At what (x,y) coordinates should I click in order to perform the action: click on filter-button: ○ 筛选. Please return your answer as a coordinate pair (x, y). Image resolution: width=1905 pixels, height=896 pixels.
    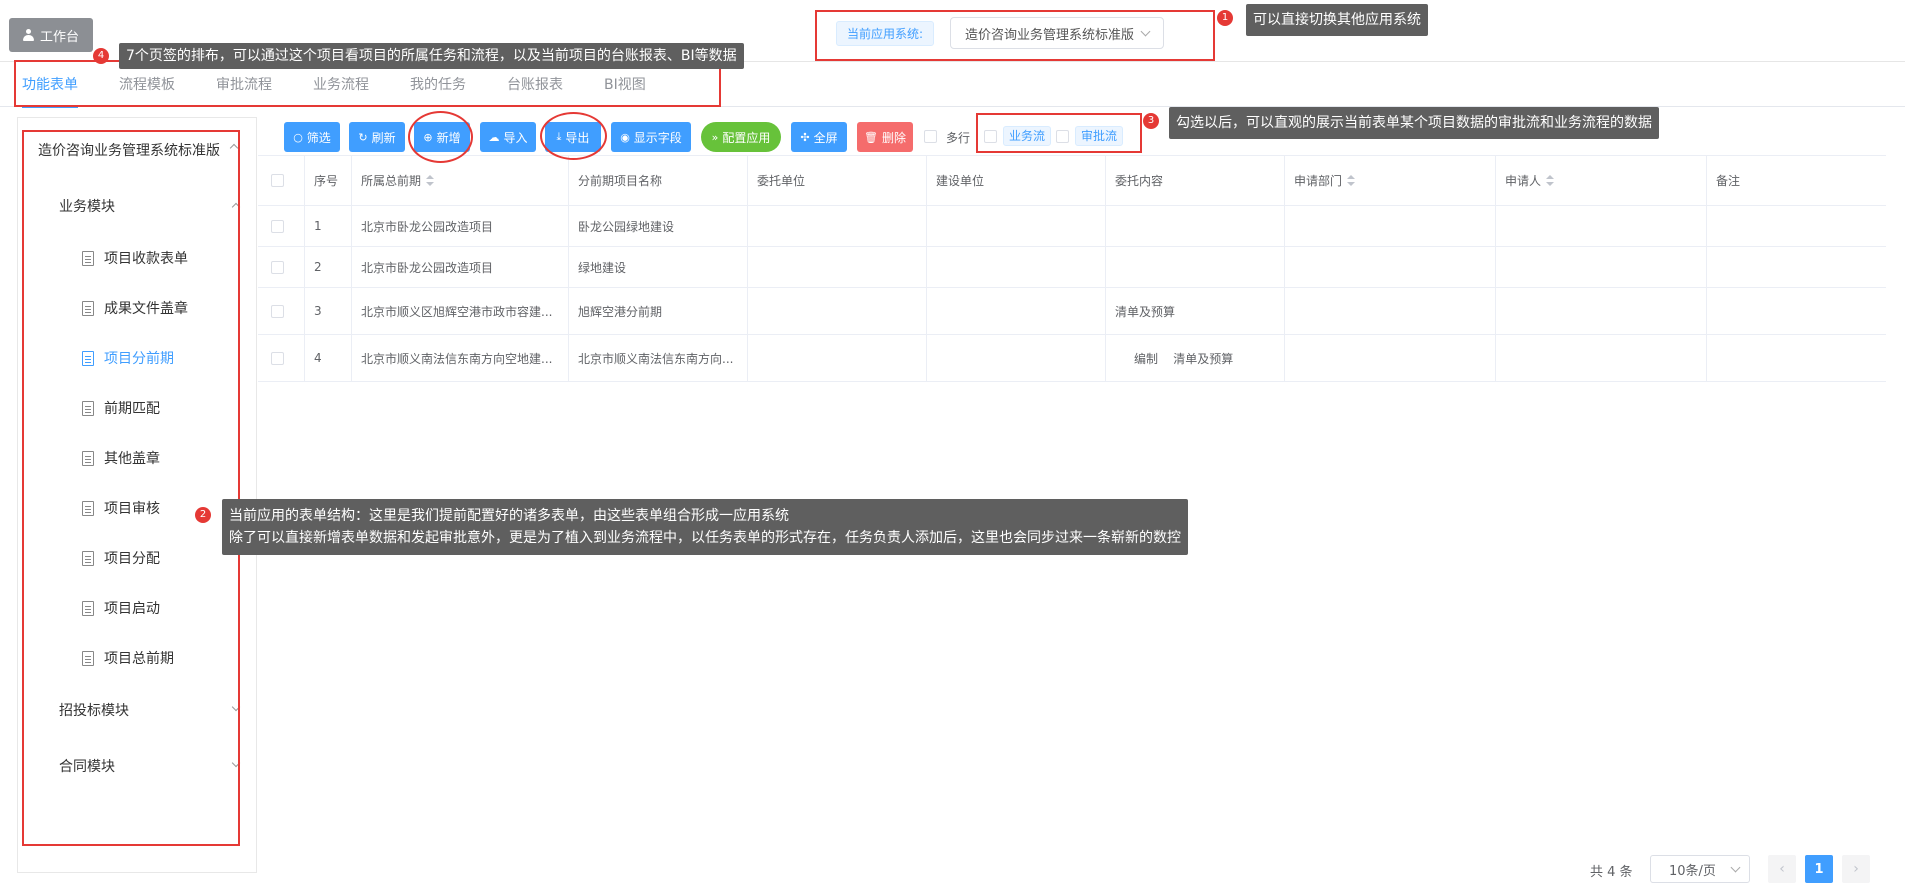
    Looking at the image, I should click on (312, 137).